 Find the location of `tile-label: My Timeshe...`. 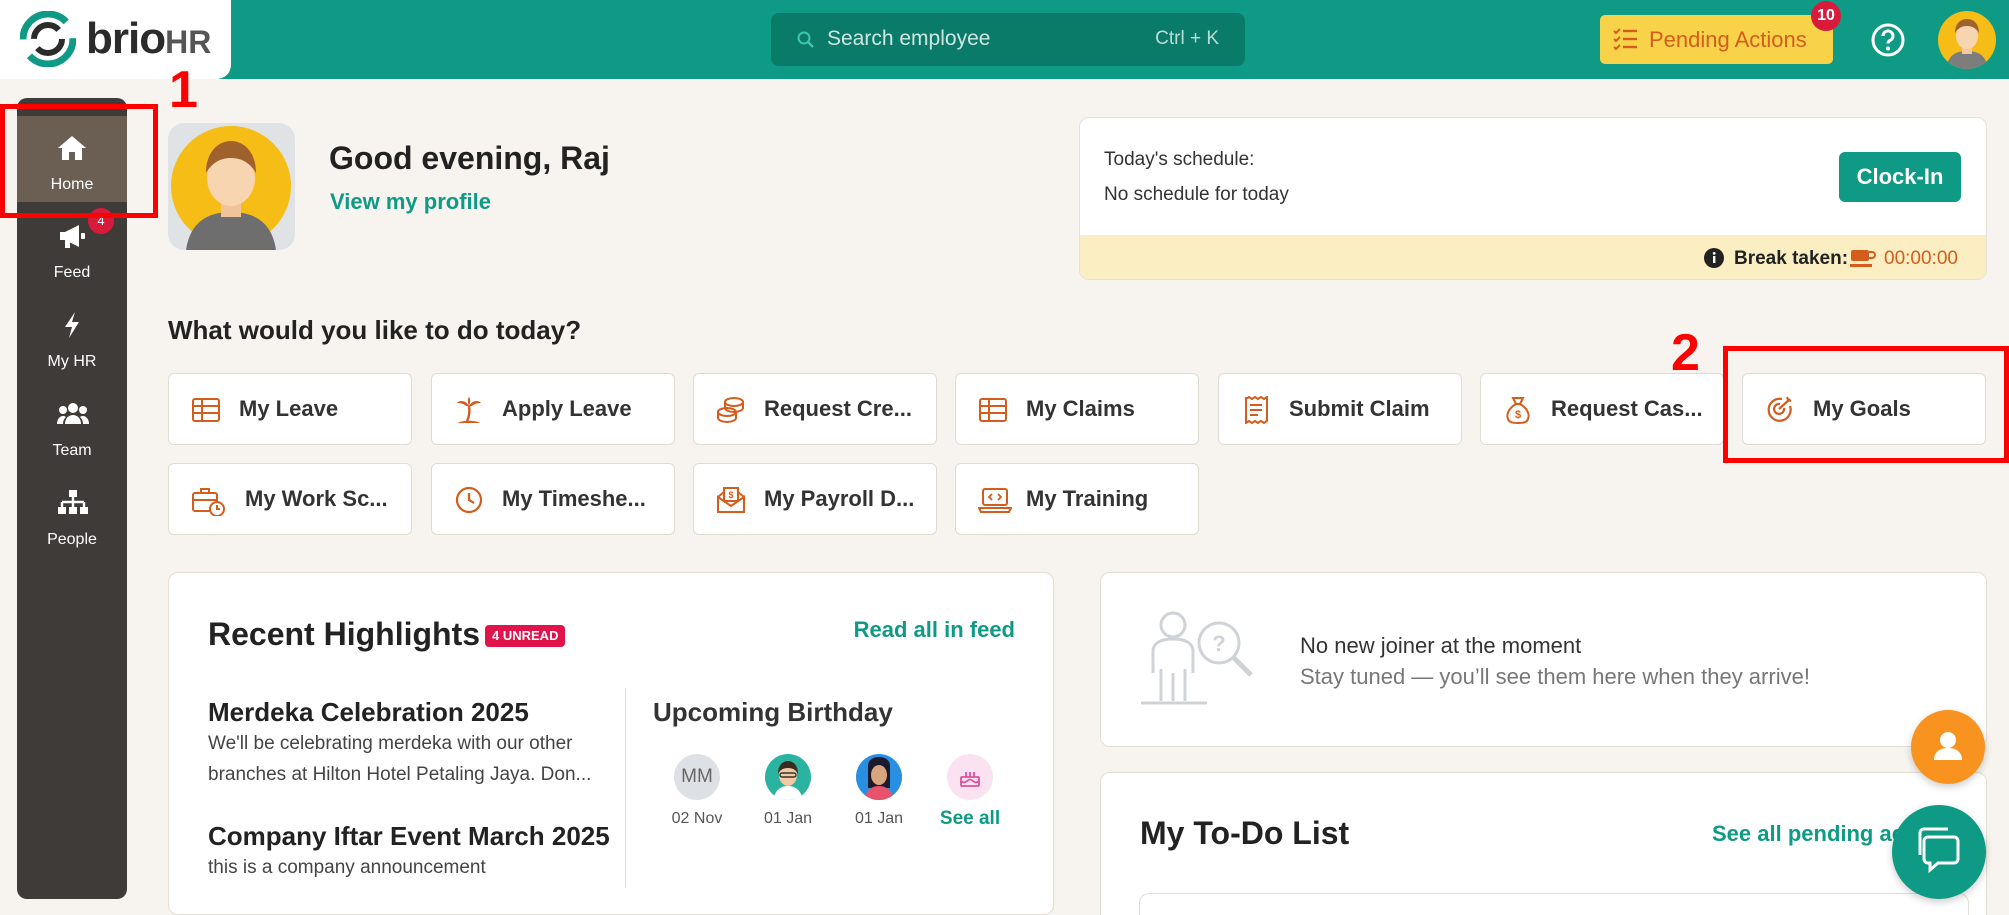

tile-label: My Timeshe... is located at coordinates (574, 498).